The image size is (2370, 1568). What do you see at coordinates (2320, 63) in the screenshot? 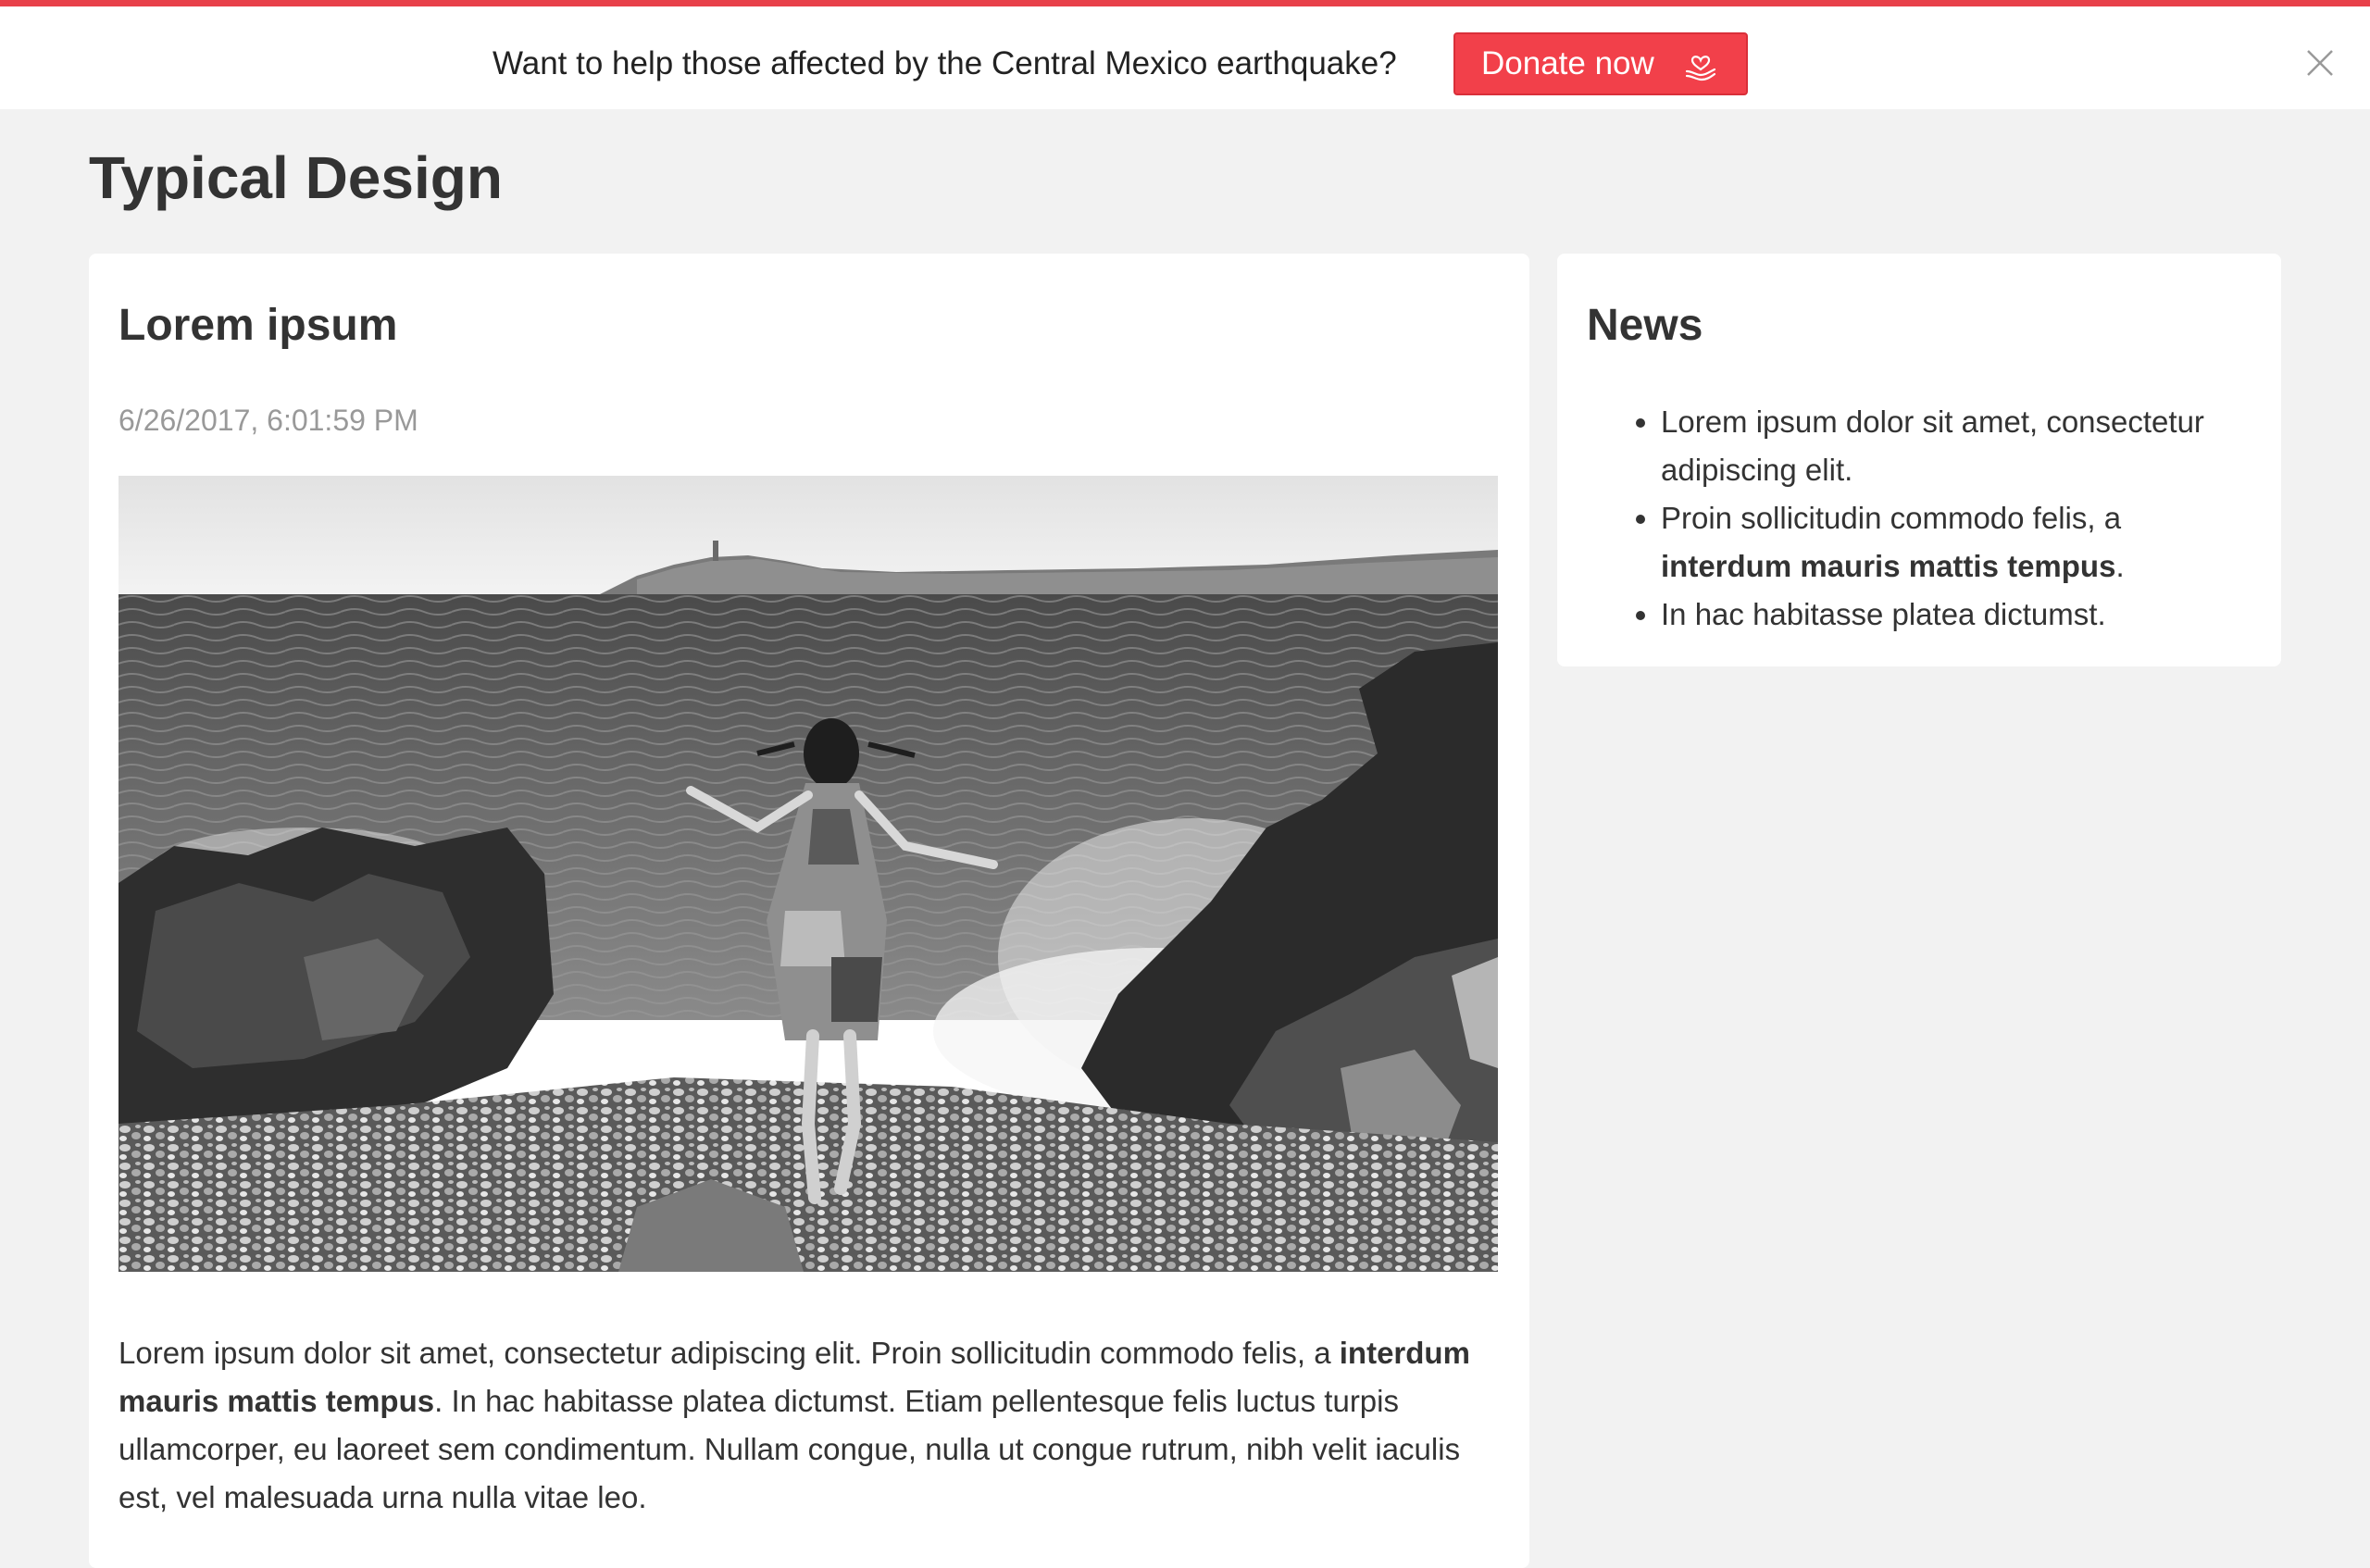
I see `close-icon` at bounding box center [2320, 63].